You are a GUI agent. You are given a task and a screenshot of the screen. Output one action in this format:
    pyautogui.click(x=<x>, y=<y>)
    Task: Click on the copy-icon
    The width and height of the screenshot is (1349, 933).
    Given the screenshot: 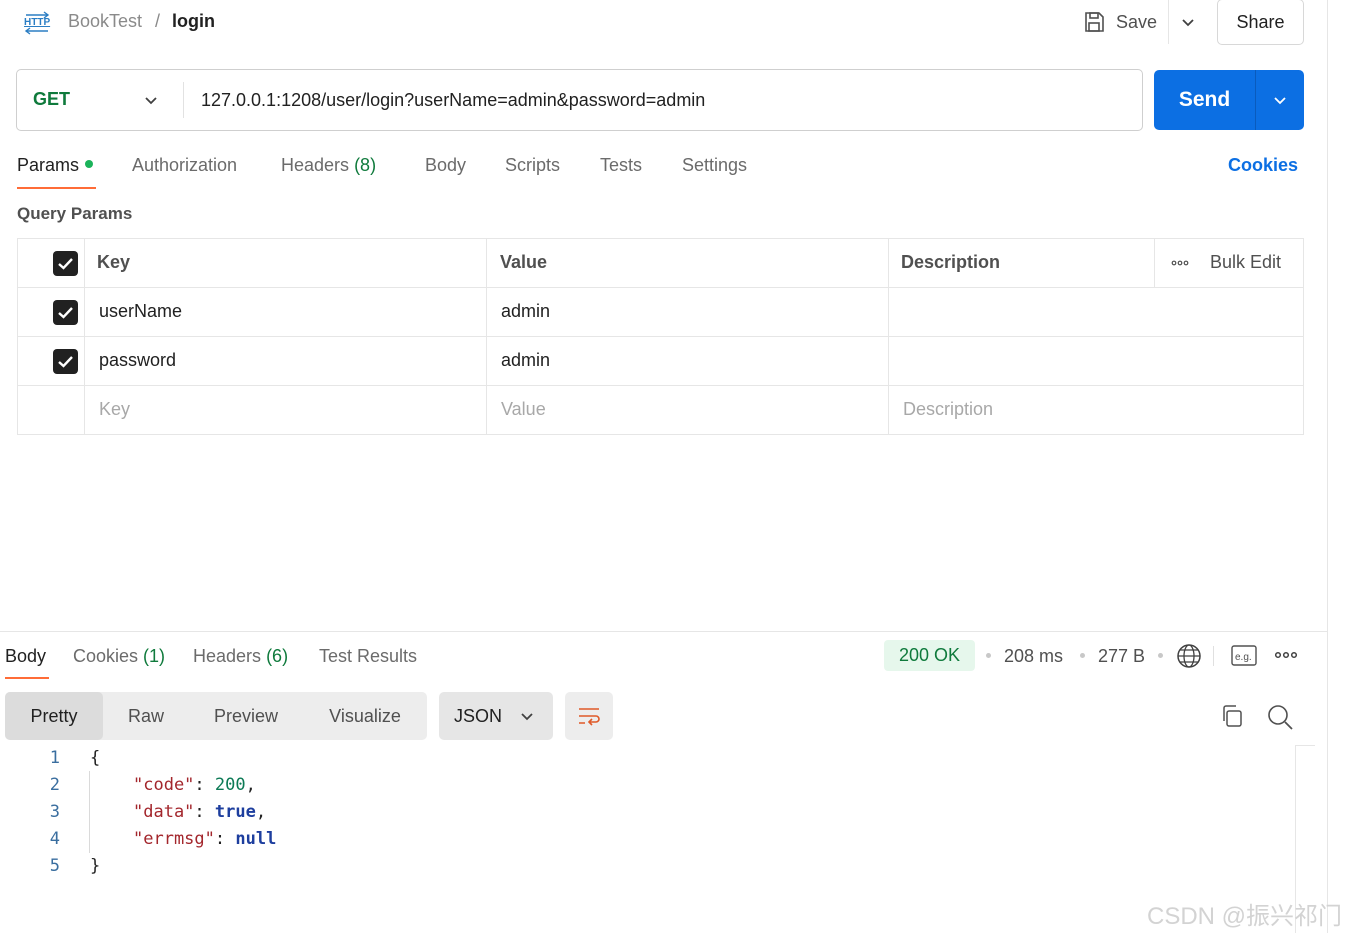 What is the action you would take?
    pyautogui.click(x=1232, y=716)
    